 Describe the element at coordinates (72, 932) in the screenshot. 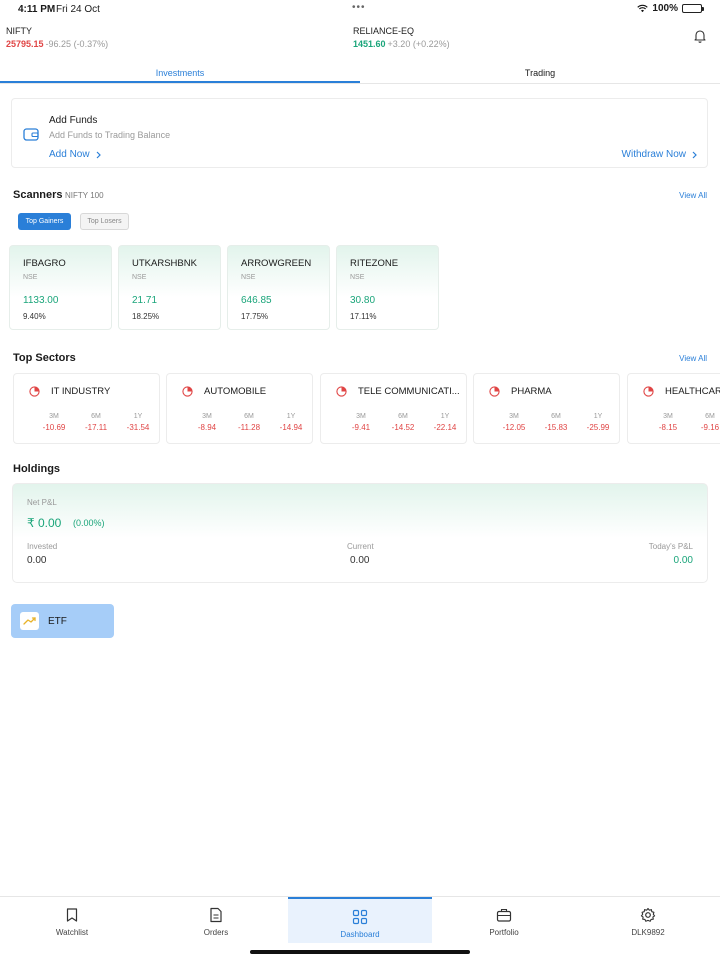

I see `nav-label: Watchlist` at that location.